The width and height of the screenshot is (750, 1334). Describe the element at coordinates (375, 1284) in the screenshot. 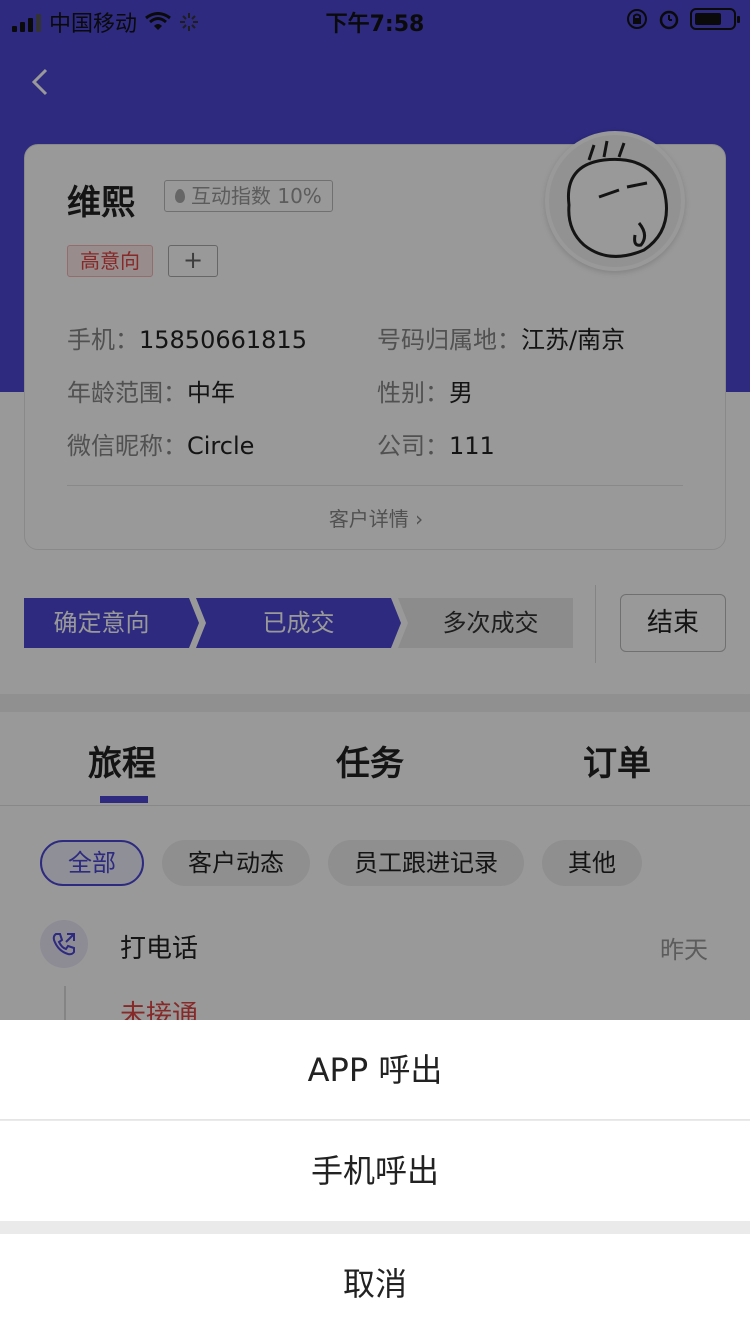

I see `cancel-button: 取消` at that location.